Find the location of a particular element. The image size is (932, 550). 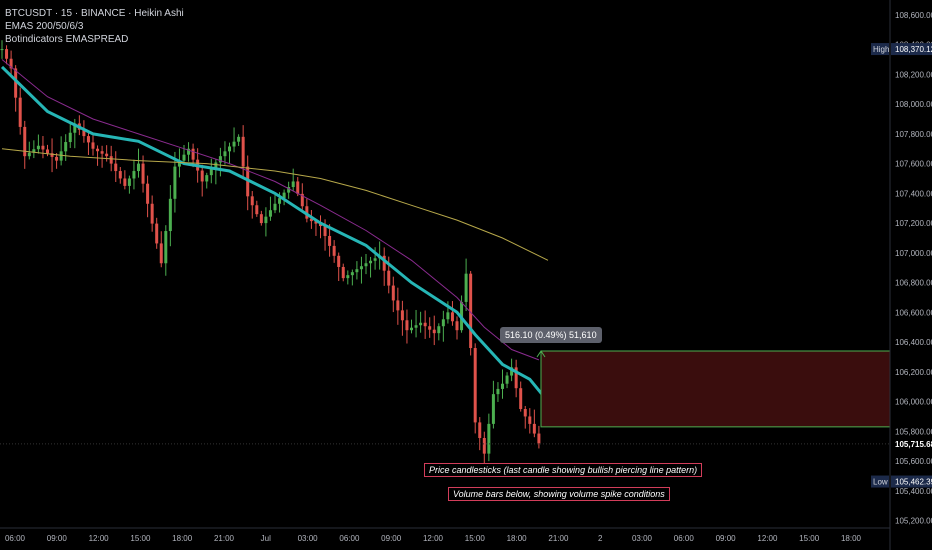

price-tick-label: 105,800.00 is located at coordinates (913, 431).